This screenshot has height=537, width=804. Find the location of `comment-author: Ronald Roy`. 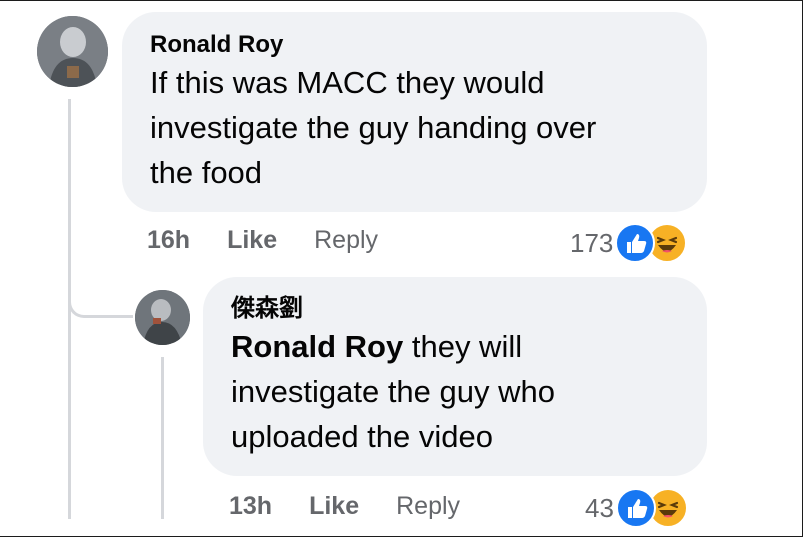

comment-author: Ronald Roy is located at coordinates (414, 45).